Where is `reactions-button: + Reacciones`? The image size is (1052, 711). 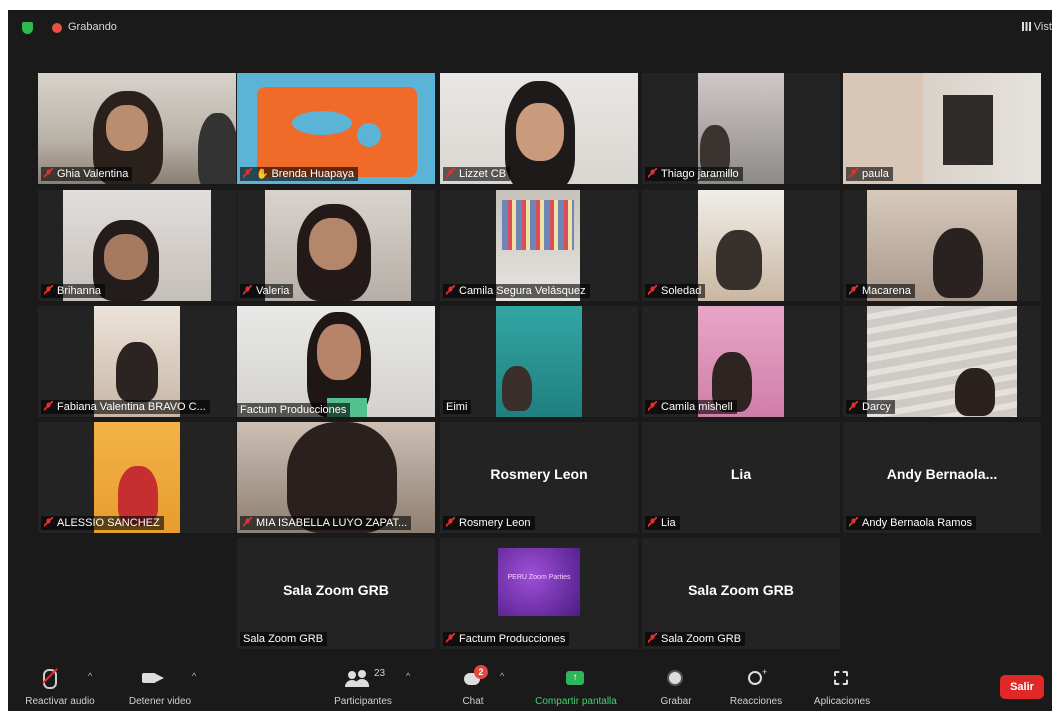 reactions-button: + Reacciones is located at coordinates (756, 685).